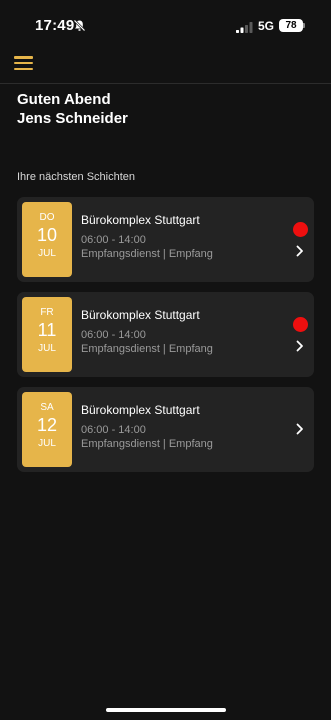  I want to click on shift-date-badge: DO 10 JUL, so click(47, 239).